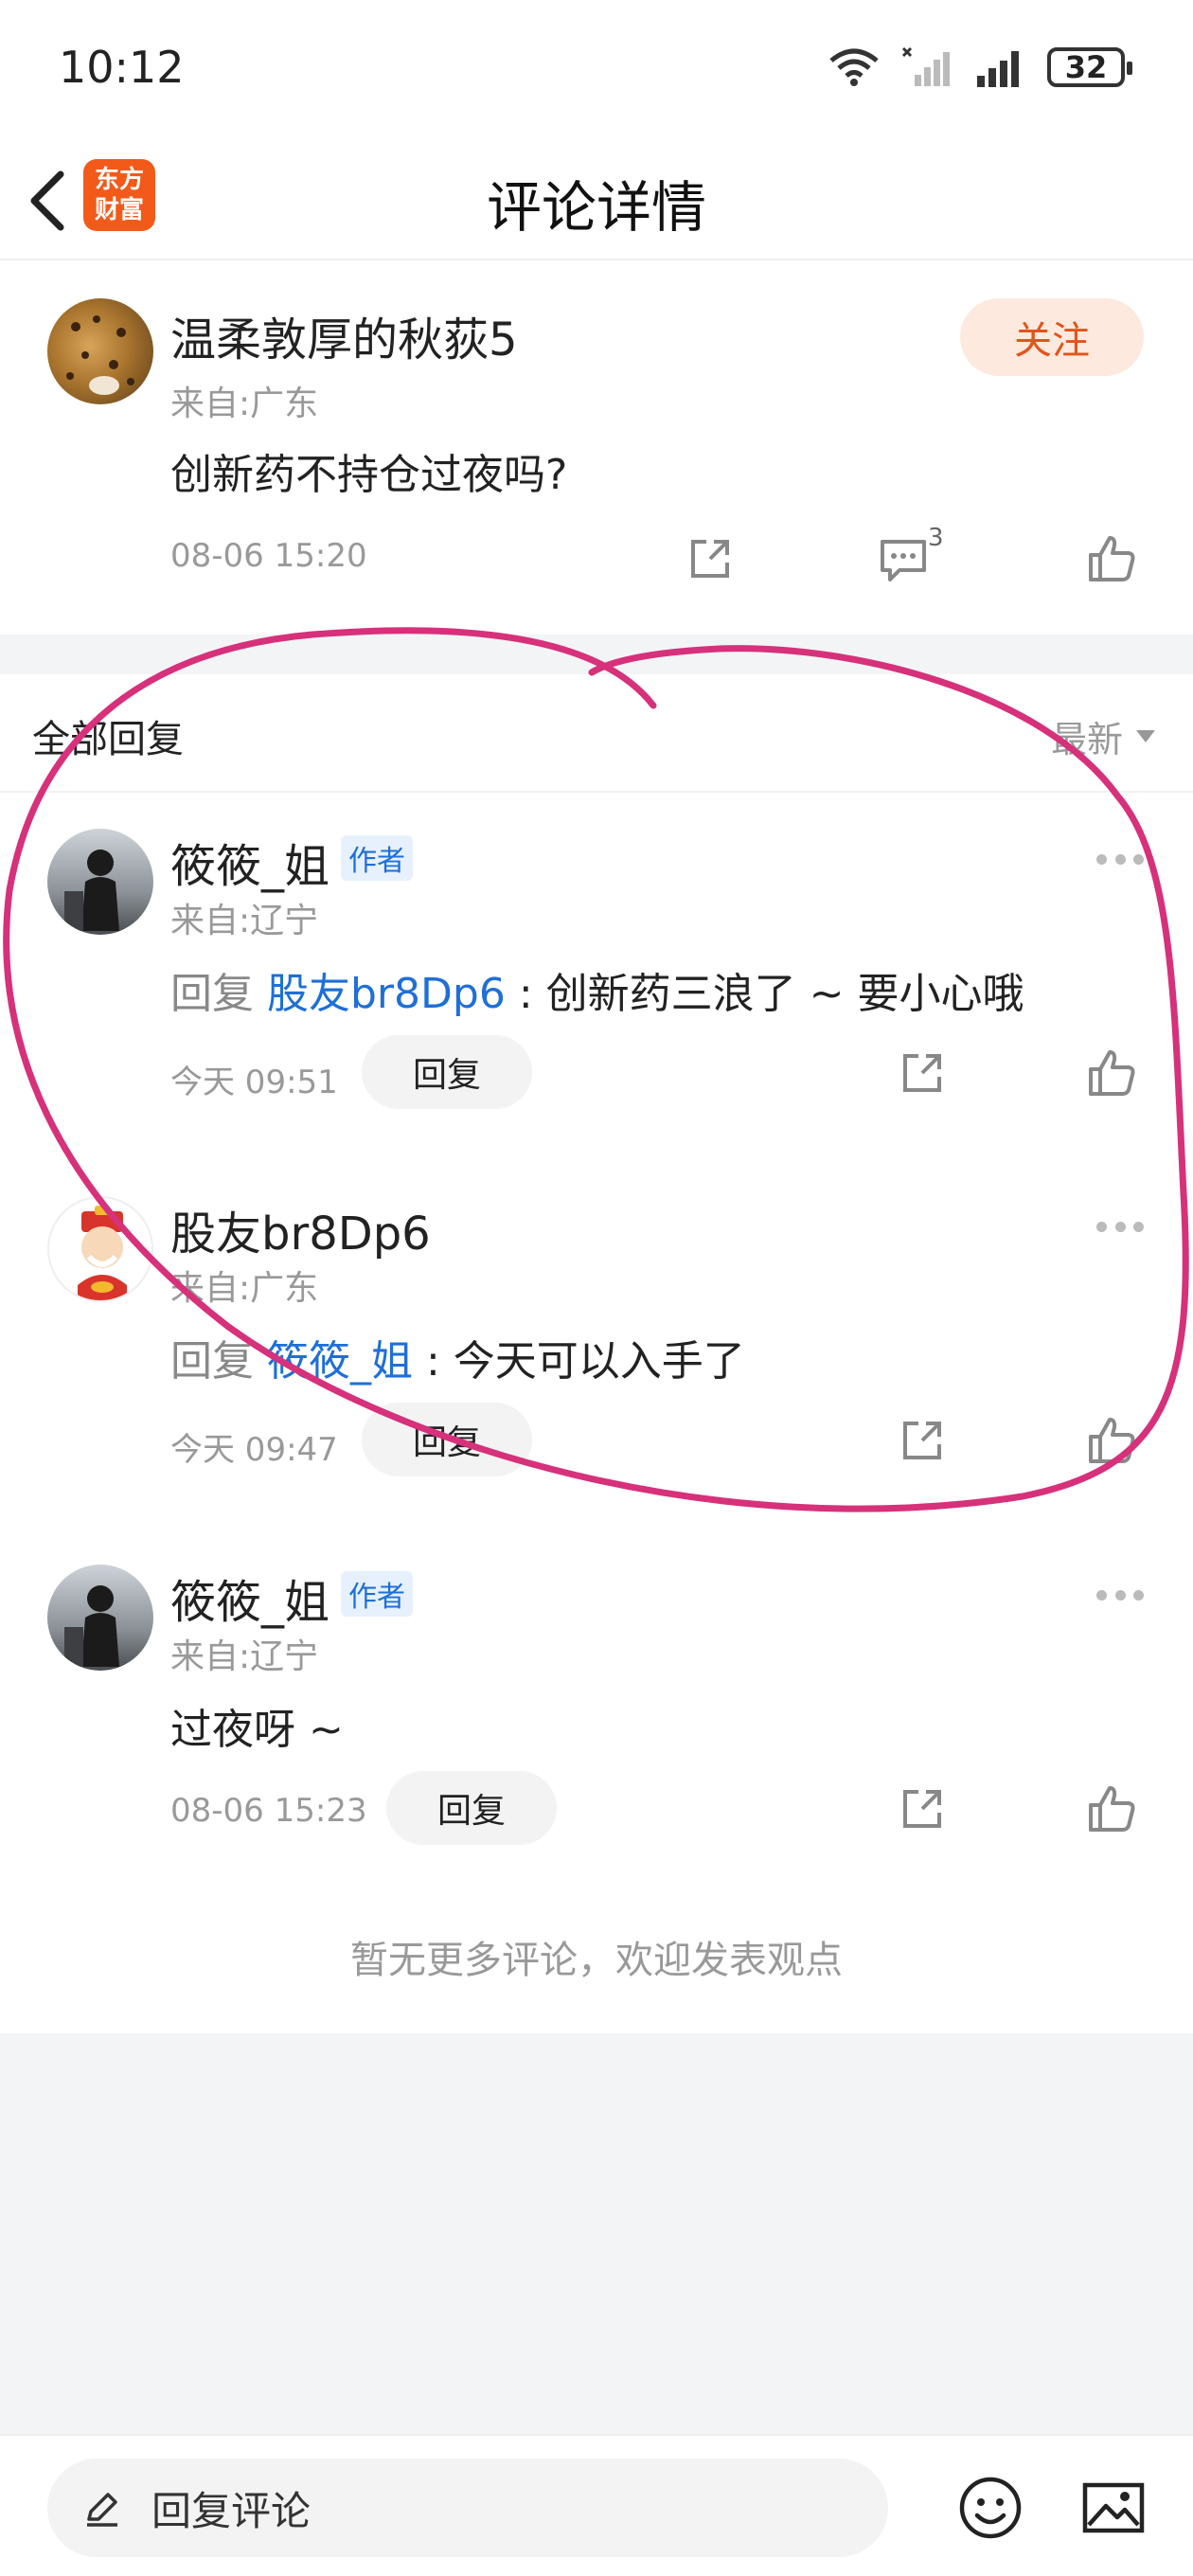 This screenshot has width=1193, height=2576. Describe the element at coordinates (122, 67) in the screenshot. I see `status-time: 10:12` at that location.